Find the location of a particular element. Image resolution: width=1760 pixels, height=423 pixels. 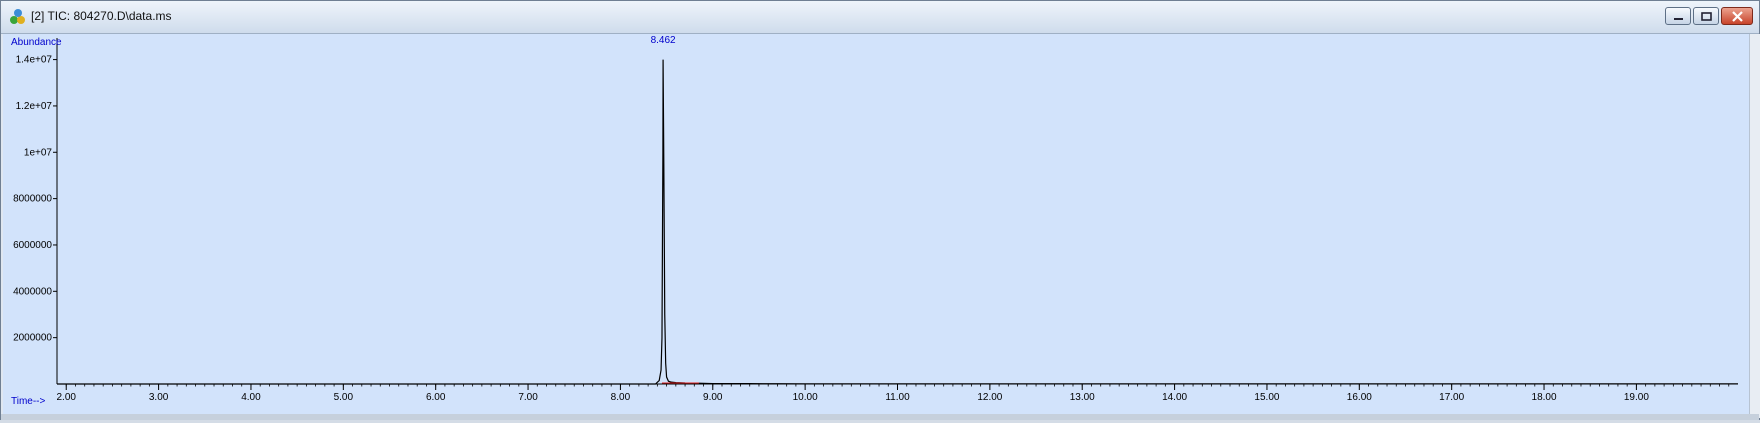

x-tick-label: 12.00 is located at coordinates (989, 397).